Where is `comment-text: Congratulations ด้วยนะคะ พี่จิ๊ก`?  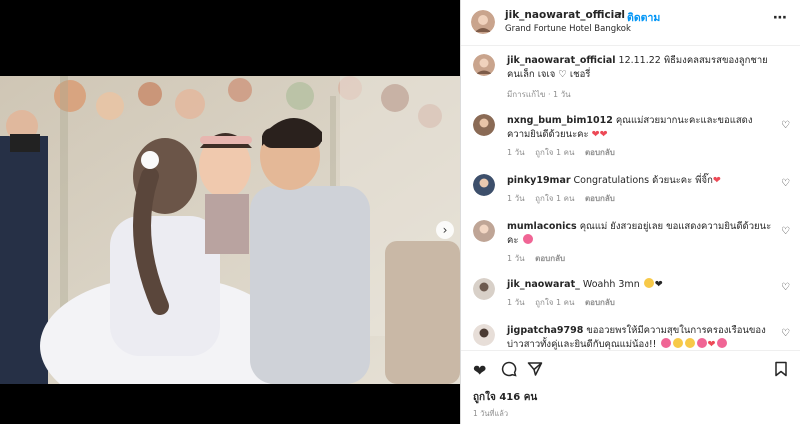
comment-text: Congratulations ด้วยนะคะ พี่จิ๊ก is located at coordinates (643, 180).